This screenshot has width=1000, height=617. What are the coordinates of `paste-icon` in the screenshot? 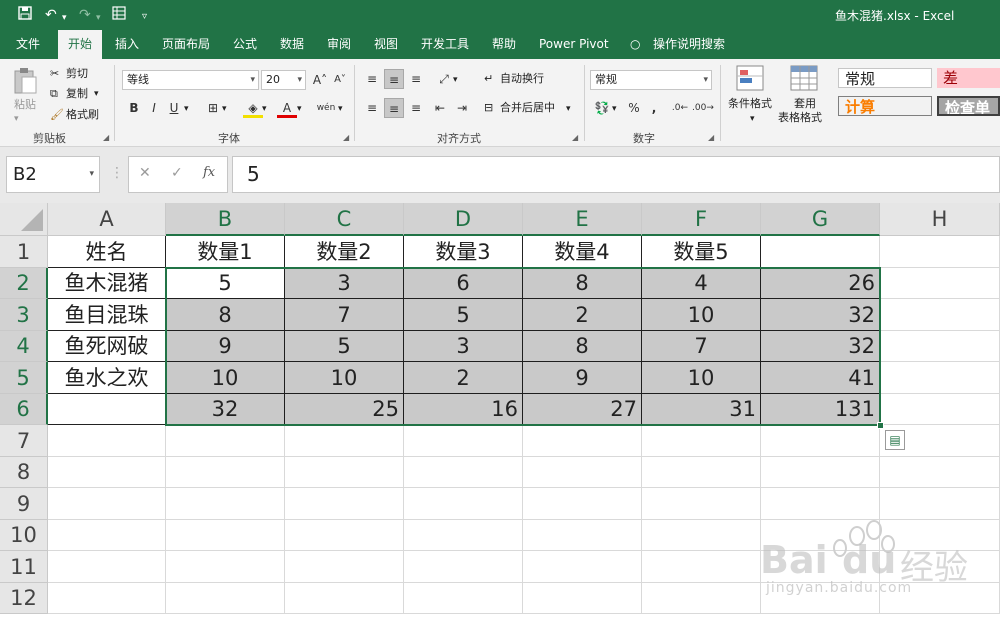 It's located at (25, 83).